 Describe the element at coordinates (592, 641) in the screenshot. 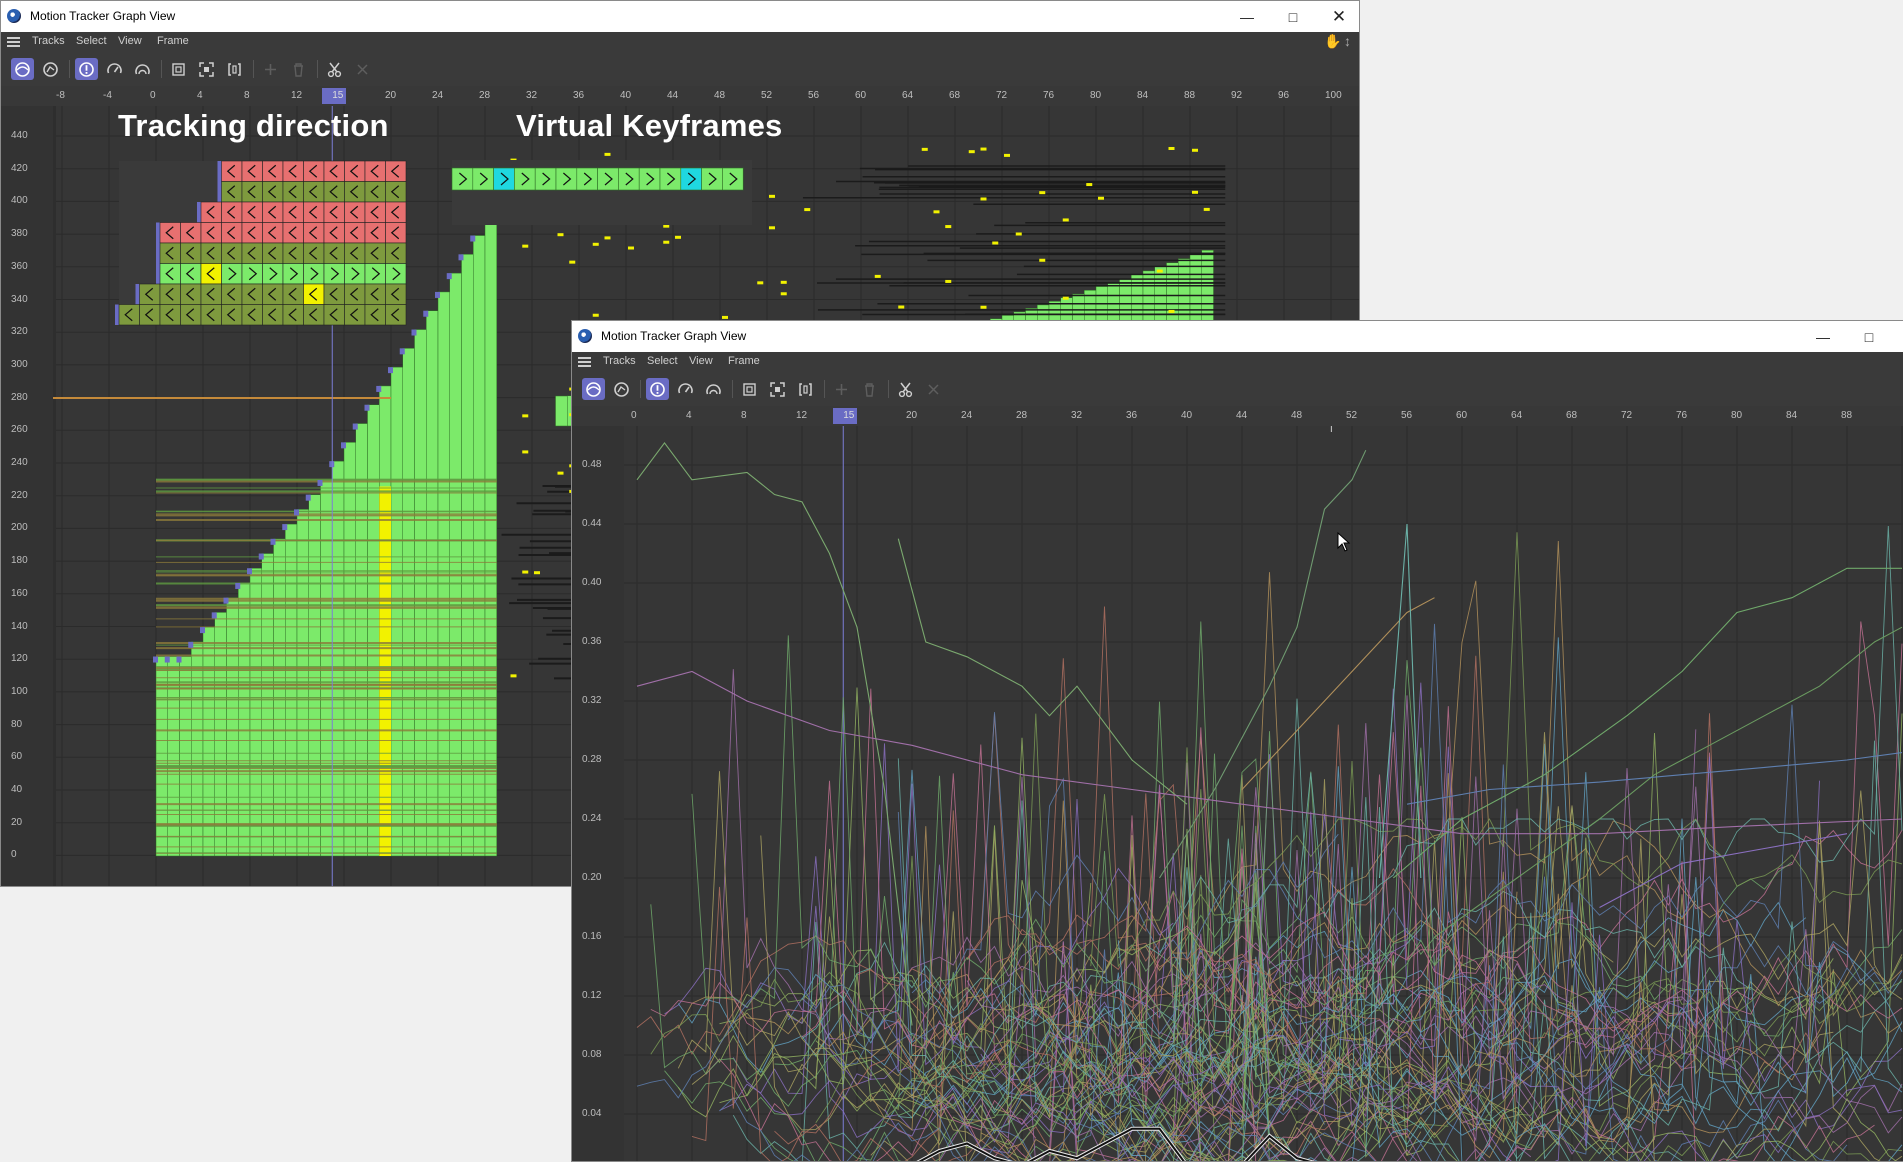

I see `y-tick-label: 0.36` at that location.